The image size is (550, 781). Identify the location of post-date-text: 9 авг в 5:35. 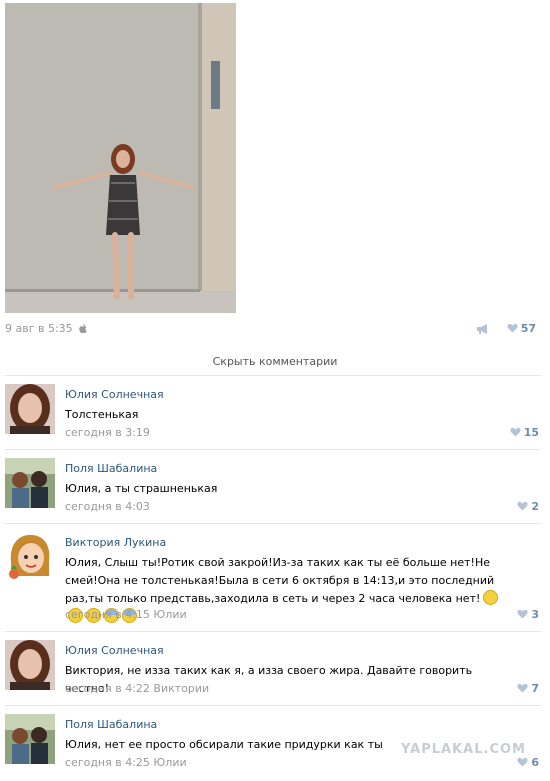
(39, 328).